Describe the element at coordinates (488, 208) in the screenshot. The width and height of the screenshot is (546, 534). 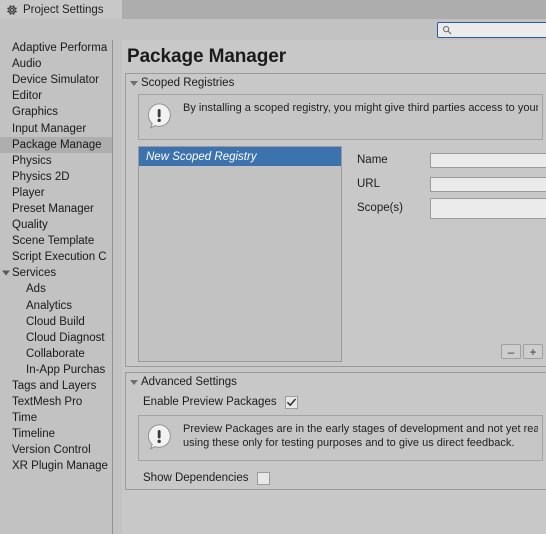
I see `scopes-field` at that location.